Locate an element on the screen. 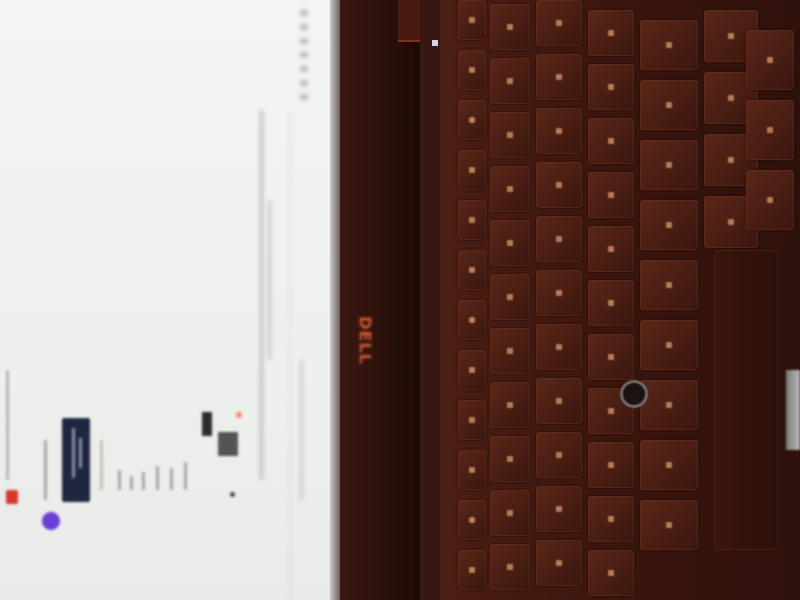 This screenshot has height=600, width=800. spacebar-key is located at coordinates (746, 400).